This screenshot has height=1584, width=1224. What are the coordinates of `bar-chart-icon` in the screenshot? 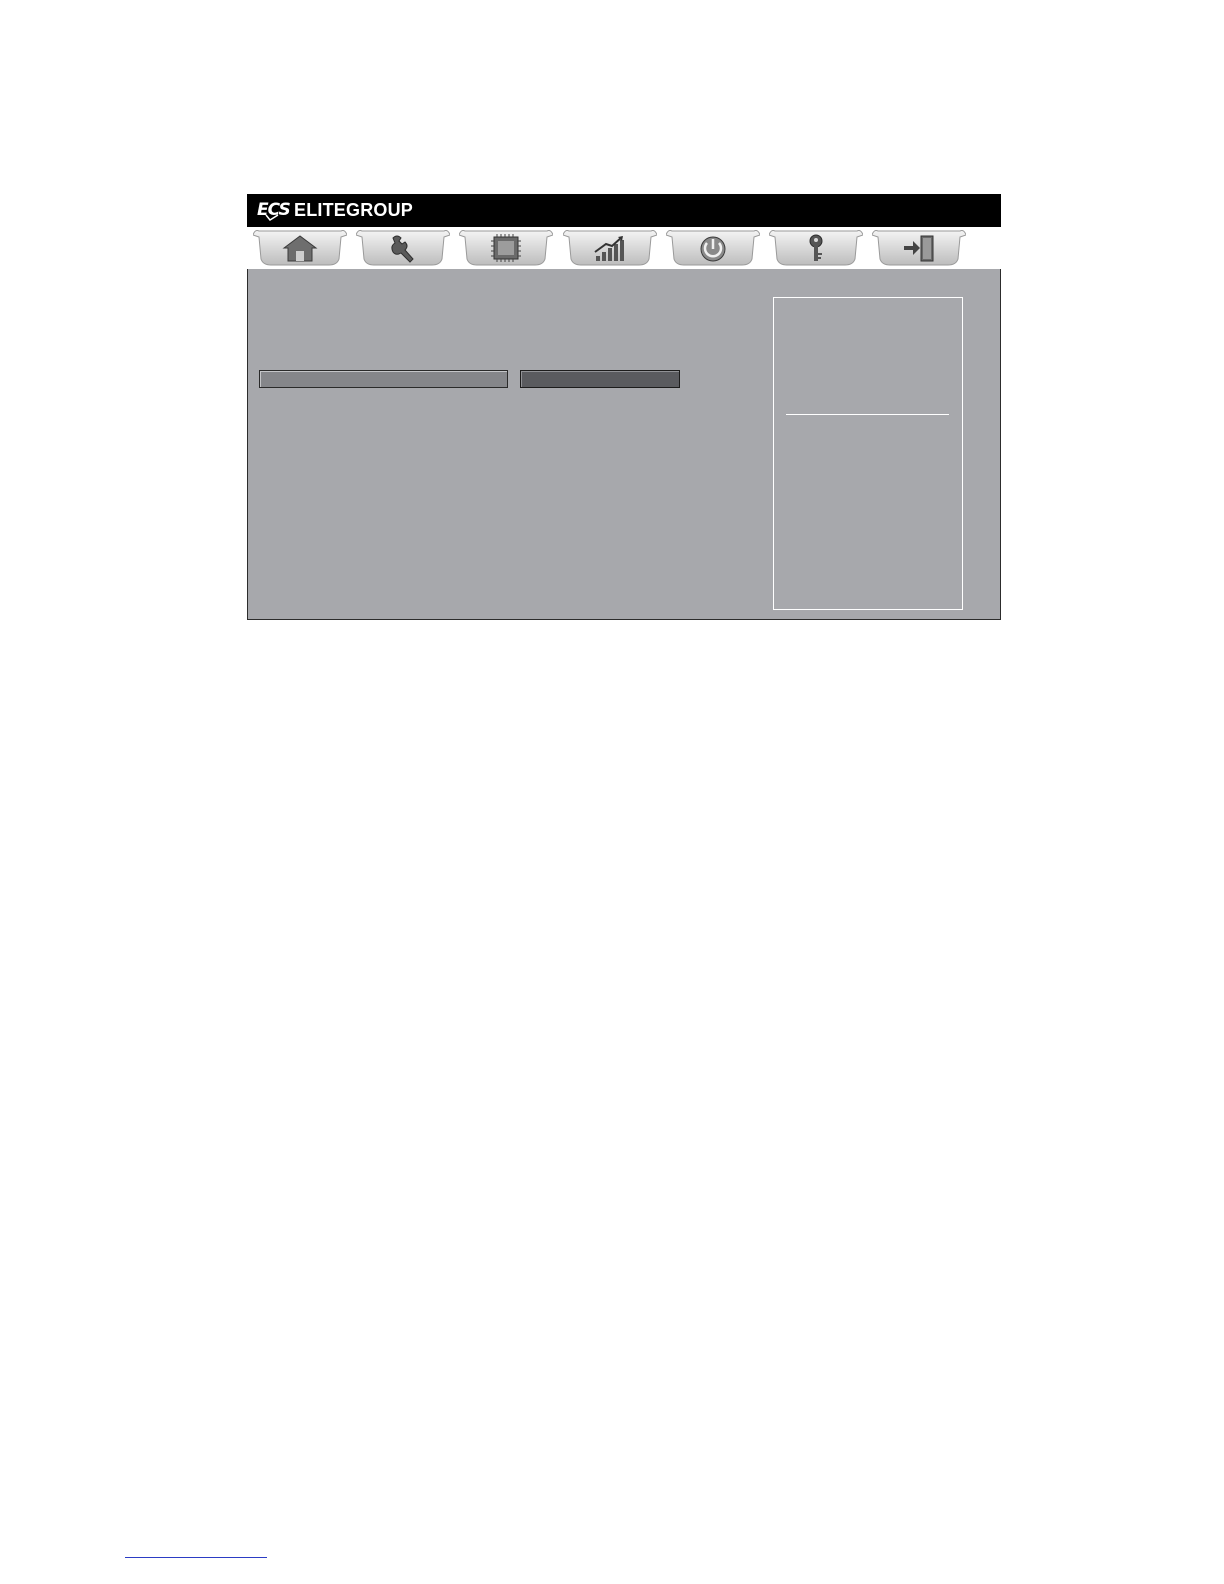 It's located at (609, 248).